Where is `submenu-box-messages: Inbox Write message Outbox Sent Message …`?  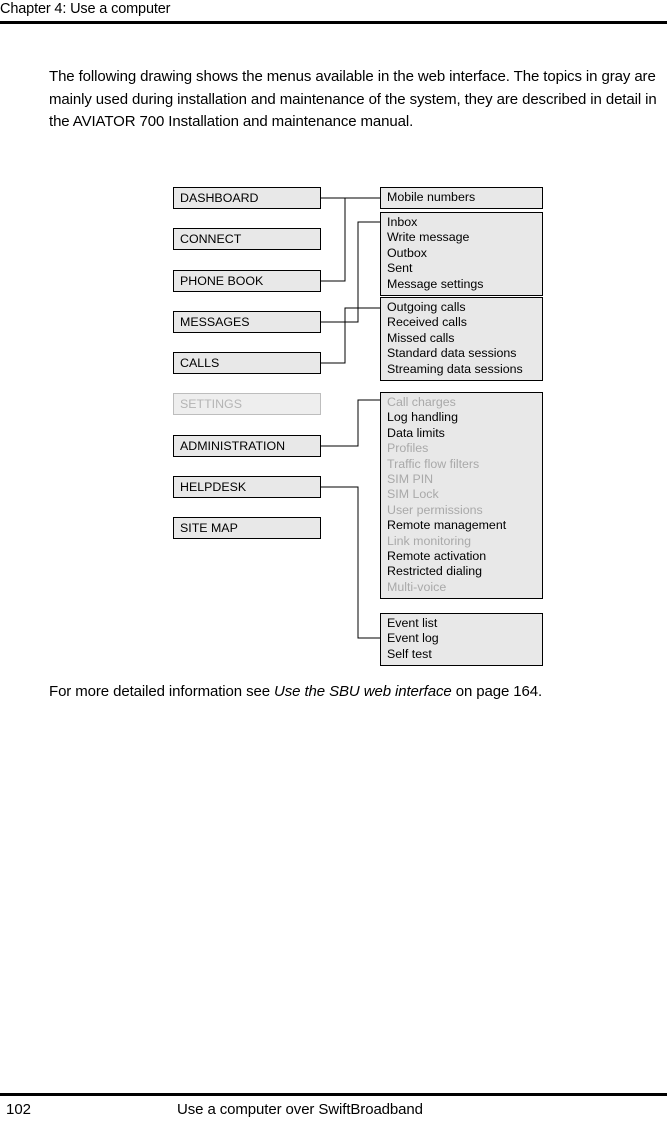
submenu-box-messages: Inbox Write message Outbox Sent Message … is located at coordinates (461, 254).